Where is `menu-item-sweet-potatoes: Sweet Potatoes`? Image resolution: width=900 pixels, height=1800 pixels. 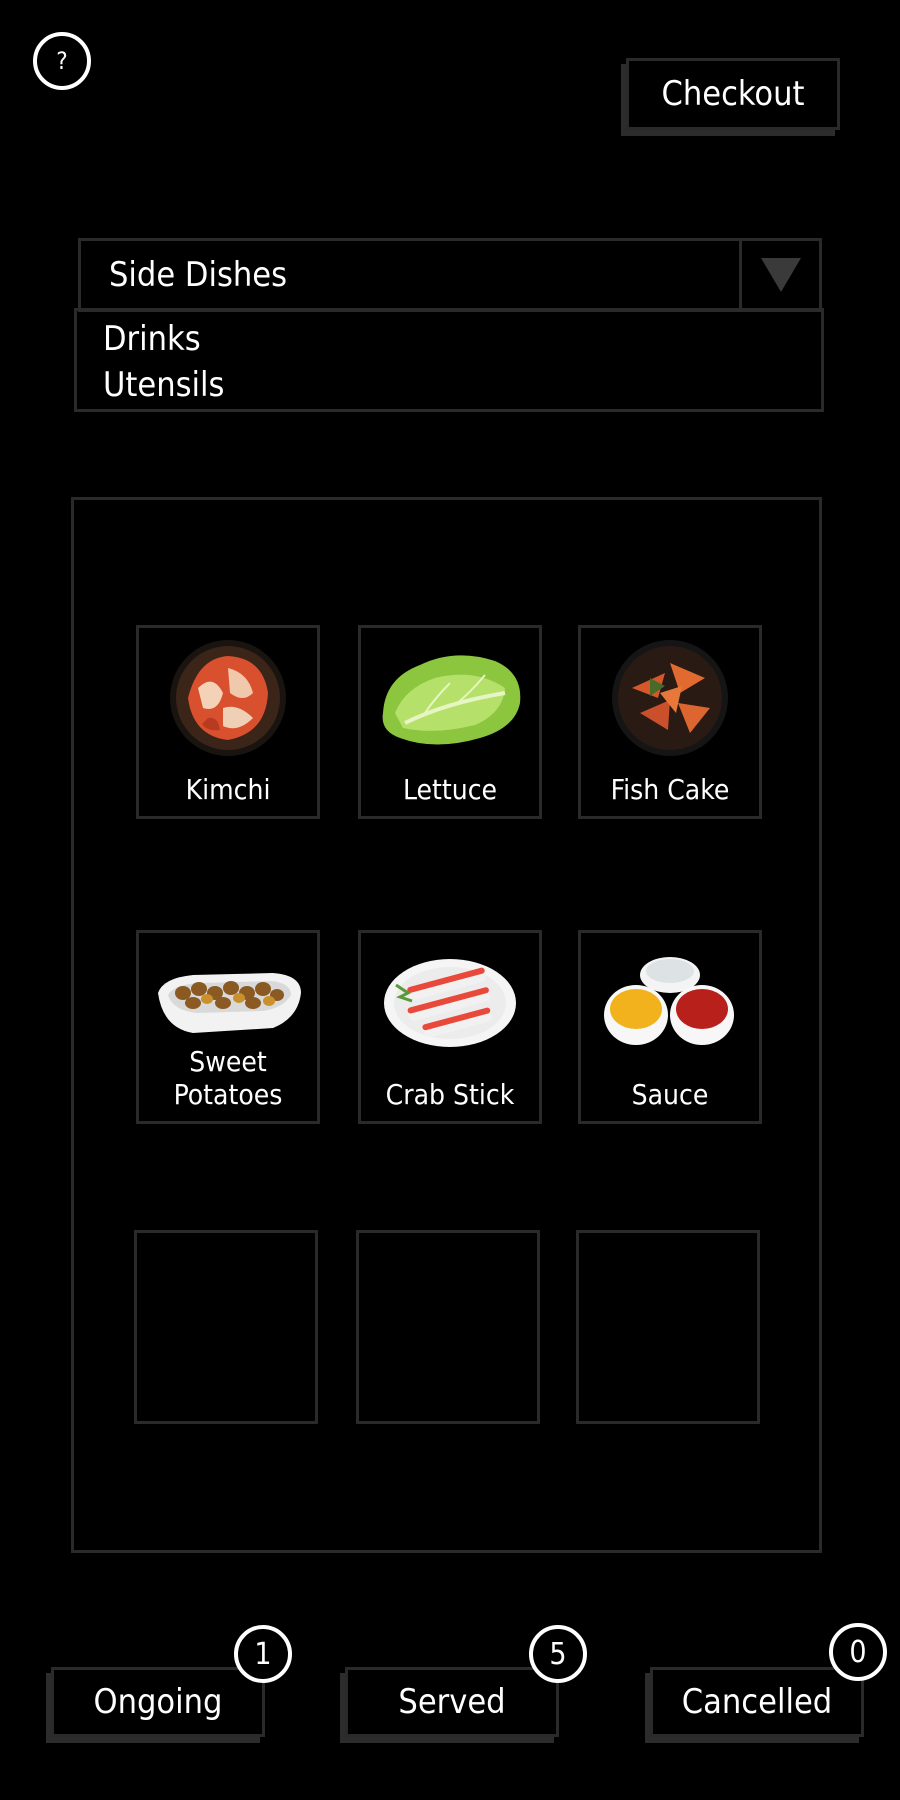
menu-item-sweet-potatoes: Sweet Potatoes is located at coordinates (228, 1027).